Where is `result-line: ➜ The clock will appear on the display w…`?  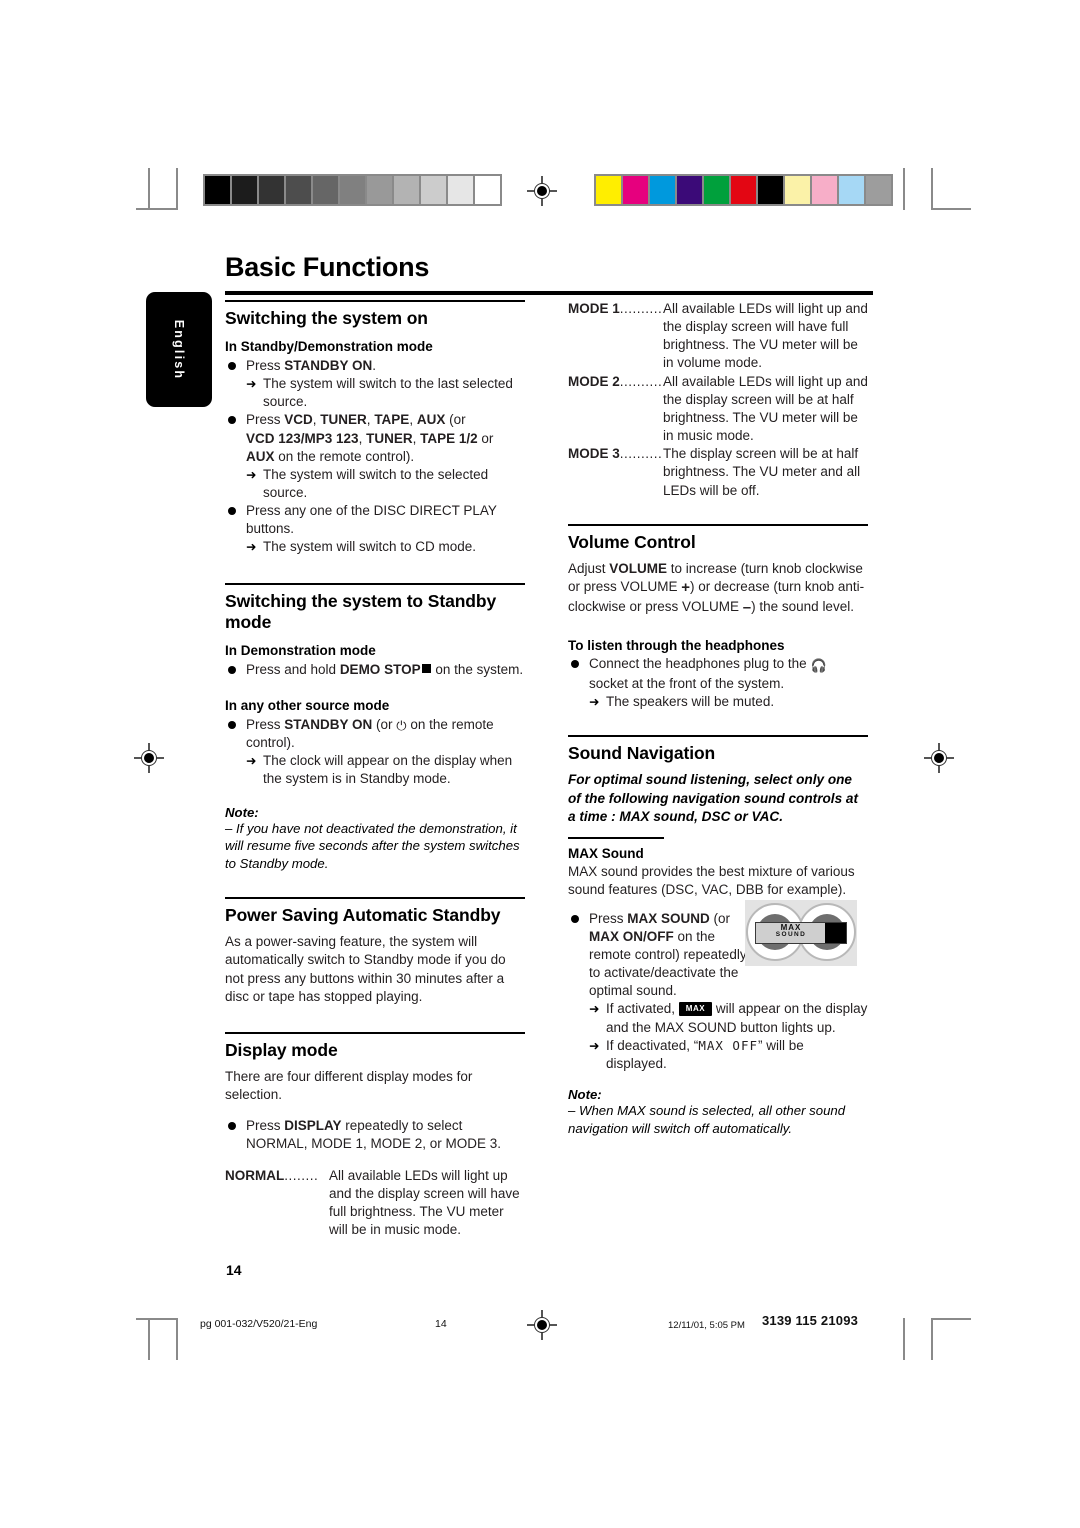
result-line: ➜ The clock will appear on the display w… is located at coordinates (385, 770).